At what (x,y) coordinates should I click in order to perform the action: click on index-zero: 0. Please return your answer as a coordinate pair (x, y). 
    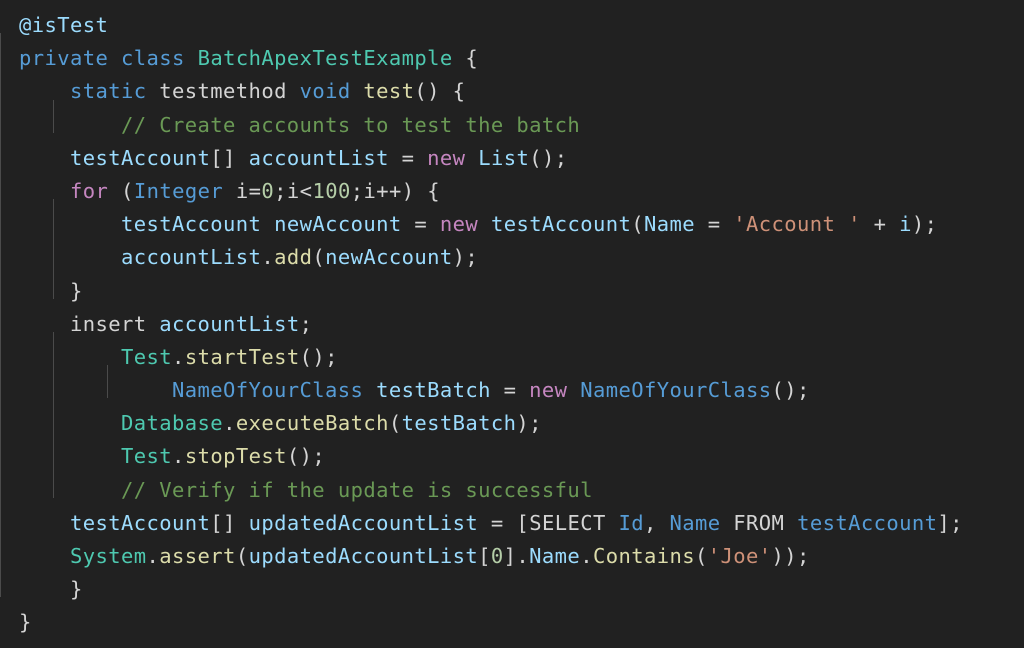
    Looking at the image, I should click on (497, 556).